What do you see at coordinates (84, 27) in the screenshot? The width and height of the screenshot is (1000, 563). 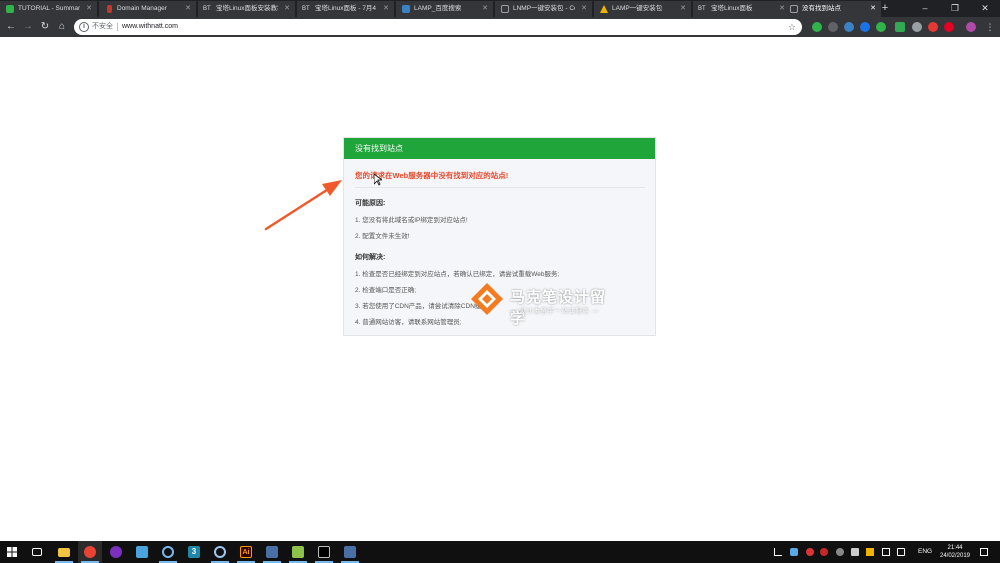 I see `info-icon: i` at bounding box center [84, 27].